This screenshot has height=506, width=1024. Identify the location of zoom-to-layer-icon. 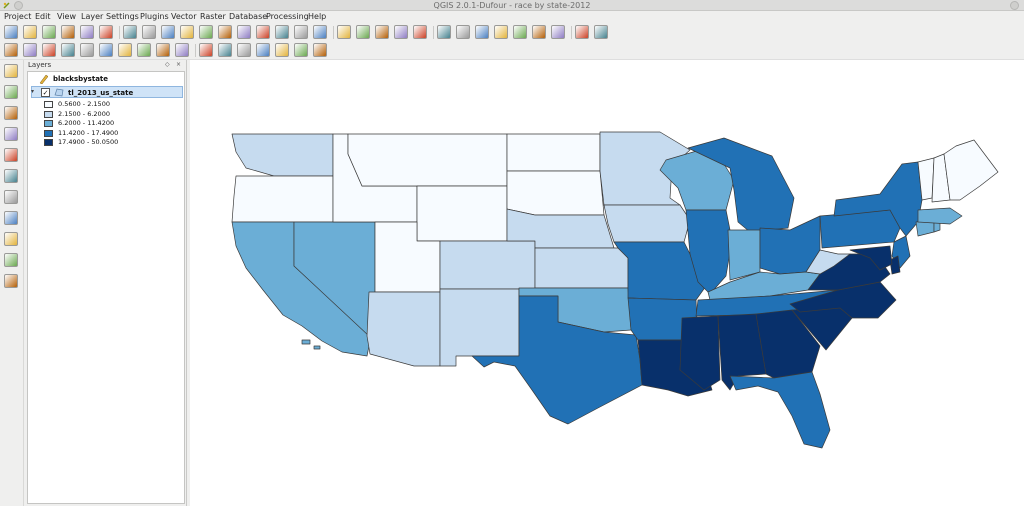
(263, 32).